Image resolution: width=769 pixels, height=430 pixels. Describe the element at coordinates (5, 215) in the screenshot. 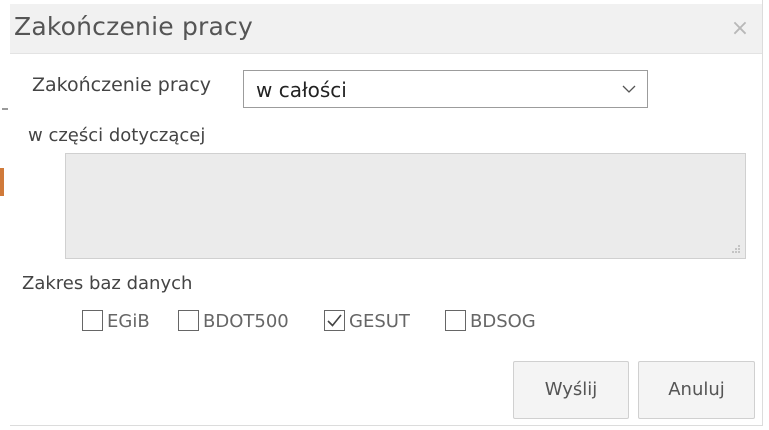

I see `background-window-edge` at that location.